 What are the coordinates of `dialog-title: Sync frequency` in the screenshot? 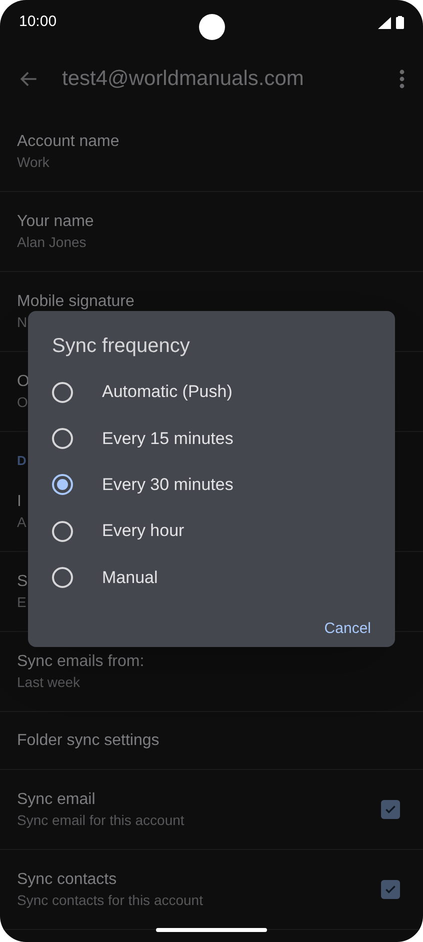 It's located at (121, 346).